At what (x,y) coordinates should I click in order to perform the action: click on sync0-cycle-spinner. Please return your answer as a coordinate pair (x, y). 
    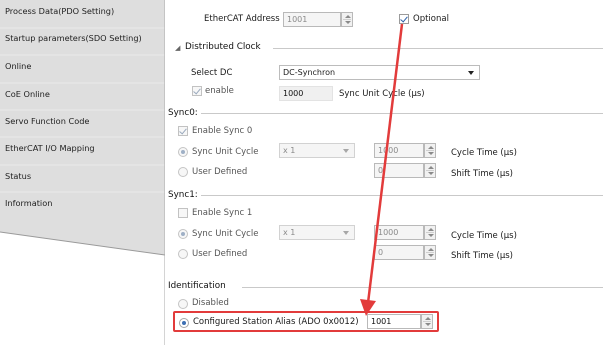
    Looking at the image, I should click on (430, 150).